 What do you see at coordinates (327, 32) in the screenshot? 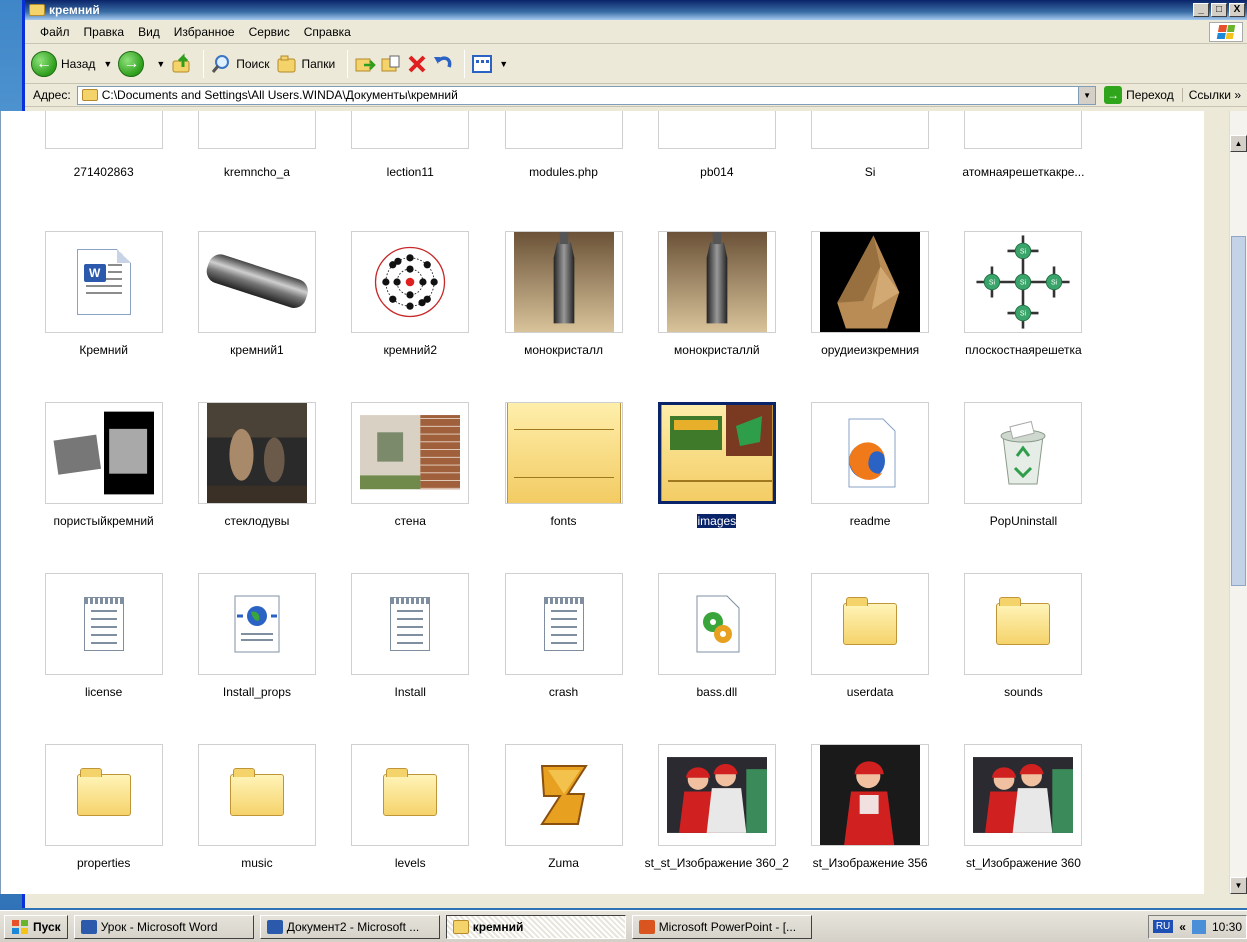
I see `menu-help: Справка` at bounding box center [327, 32].